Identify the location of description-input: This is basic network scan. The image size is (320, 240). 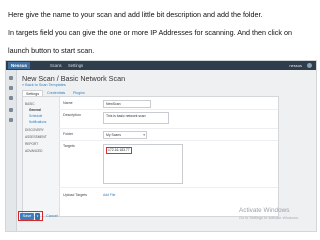
(136, 118).